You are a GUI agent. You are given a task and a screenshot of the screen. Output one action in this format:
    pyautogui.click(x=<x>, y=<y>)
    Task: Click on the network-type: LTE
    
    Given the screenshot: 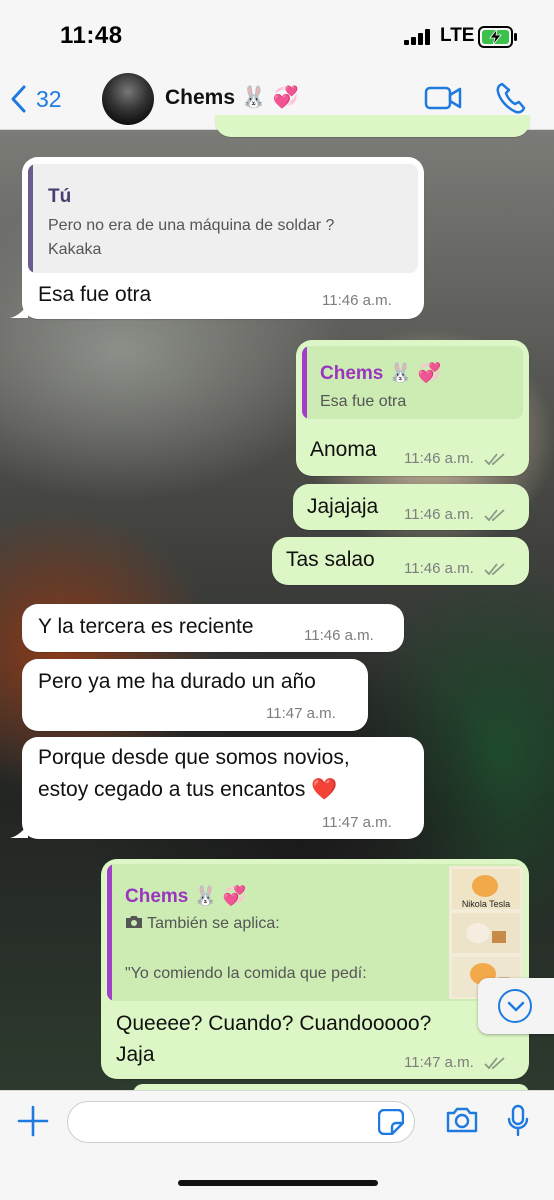 What is the action you would take?
    pyautogui.click(x=457, y=35)
    